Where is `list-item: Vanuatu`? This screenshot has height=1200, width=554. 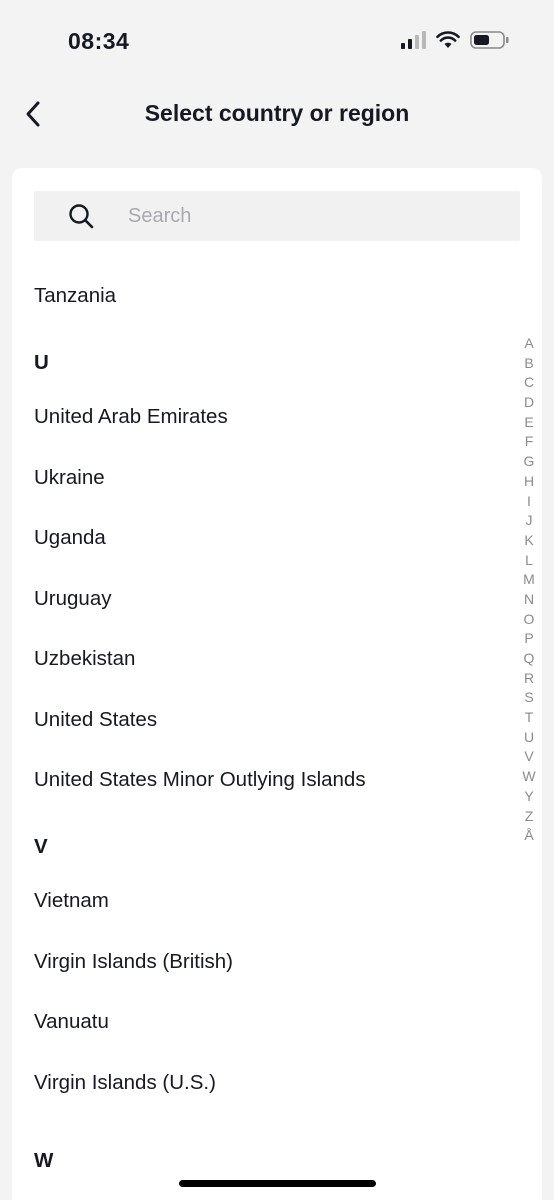
list-item: Vanuatu is located at coordinates (252, 1022).